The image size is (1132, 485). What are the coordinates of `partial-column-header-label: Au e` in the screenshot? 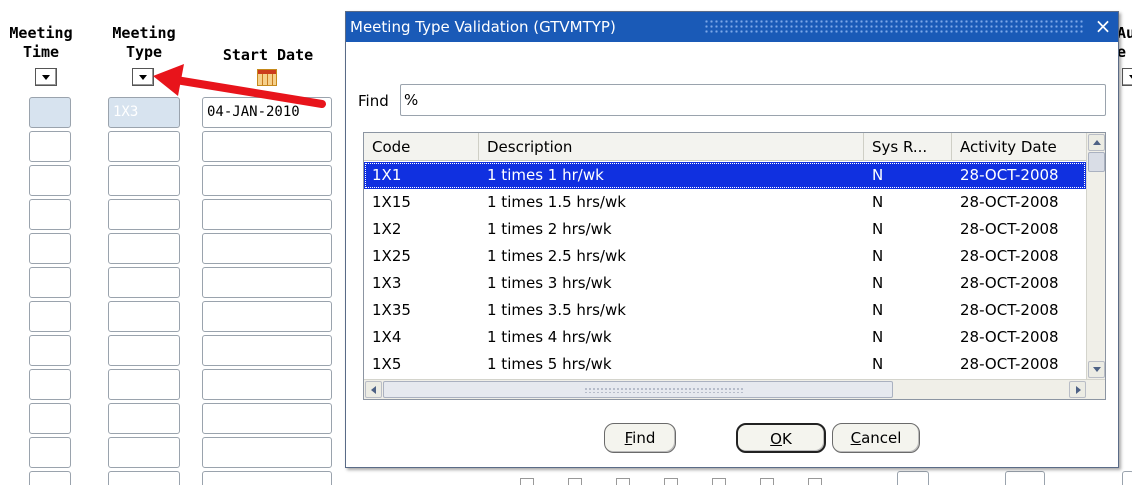 It's located at (1124, 42).